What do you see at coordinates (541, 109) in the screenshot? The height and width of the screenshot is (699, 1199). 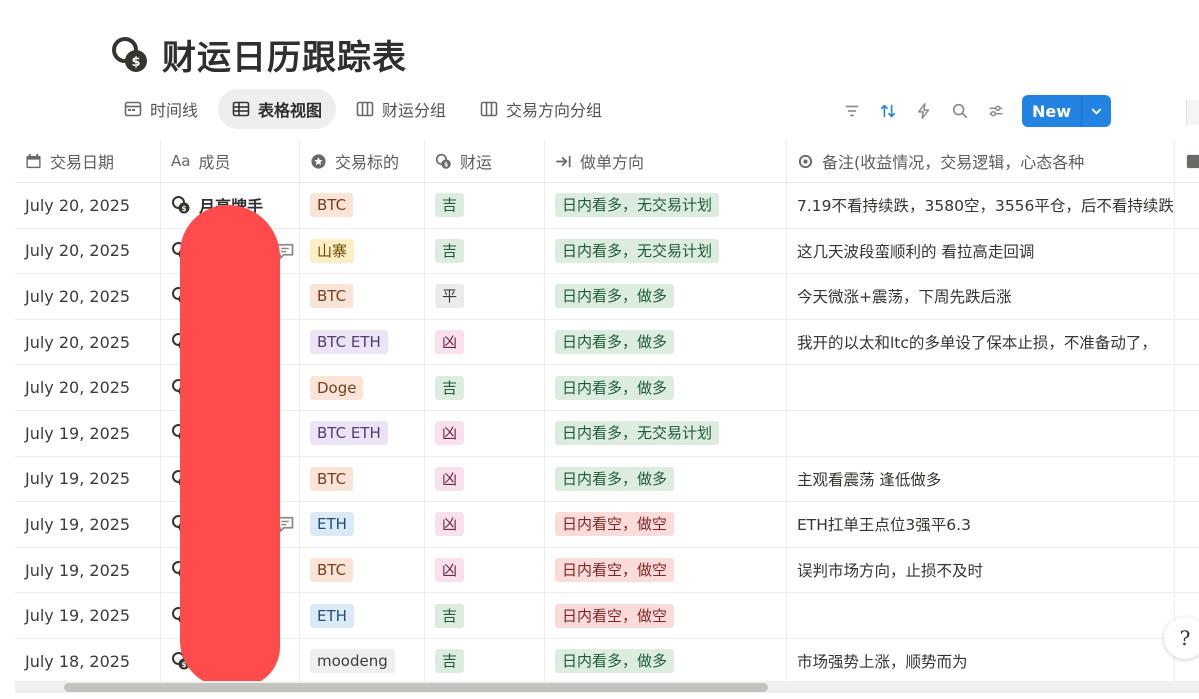 I see `view-tab-direction-group: 交易方向分组` at bounding box center [541, 109].